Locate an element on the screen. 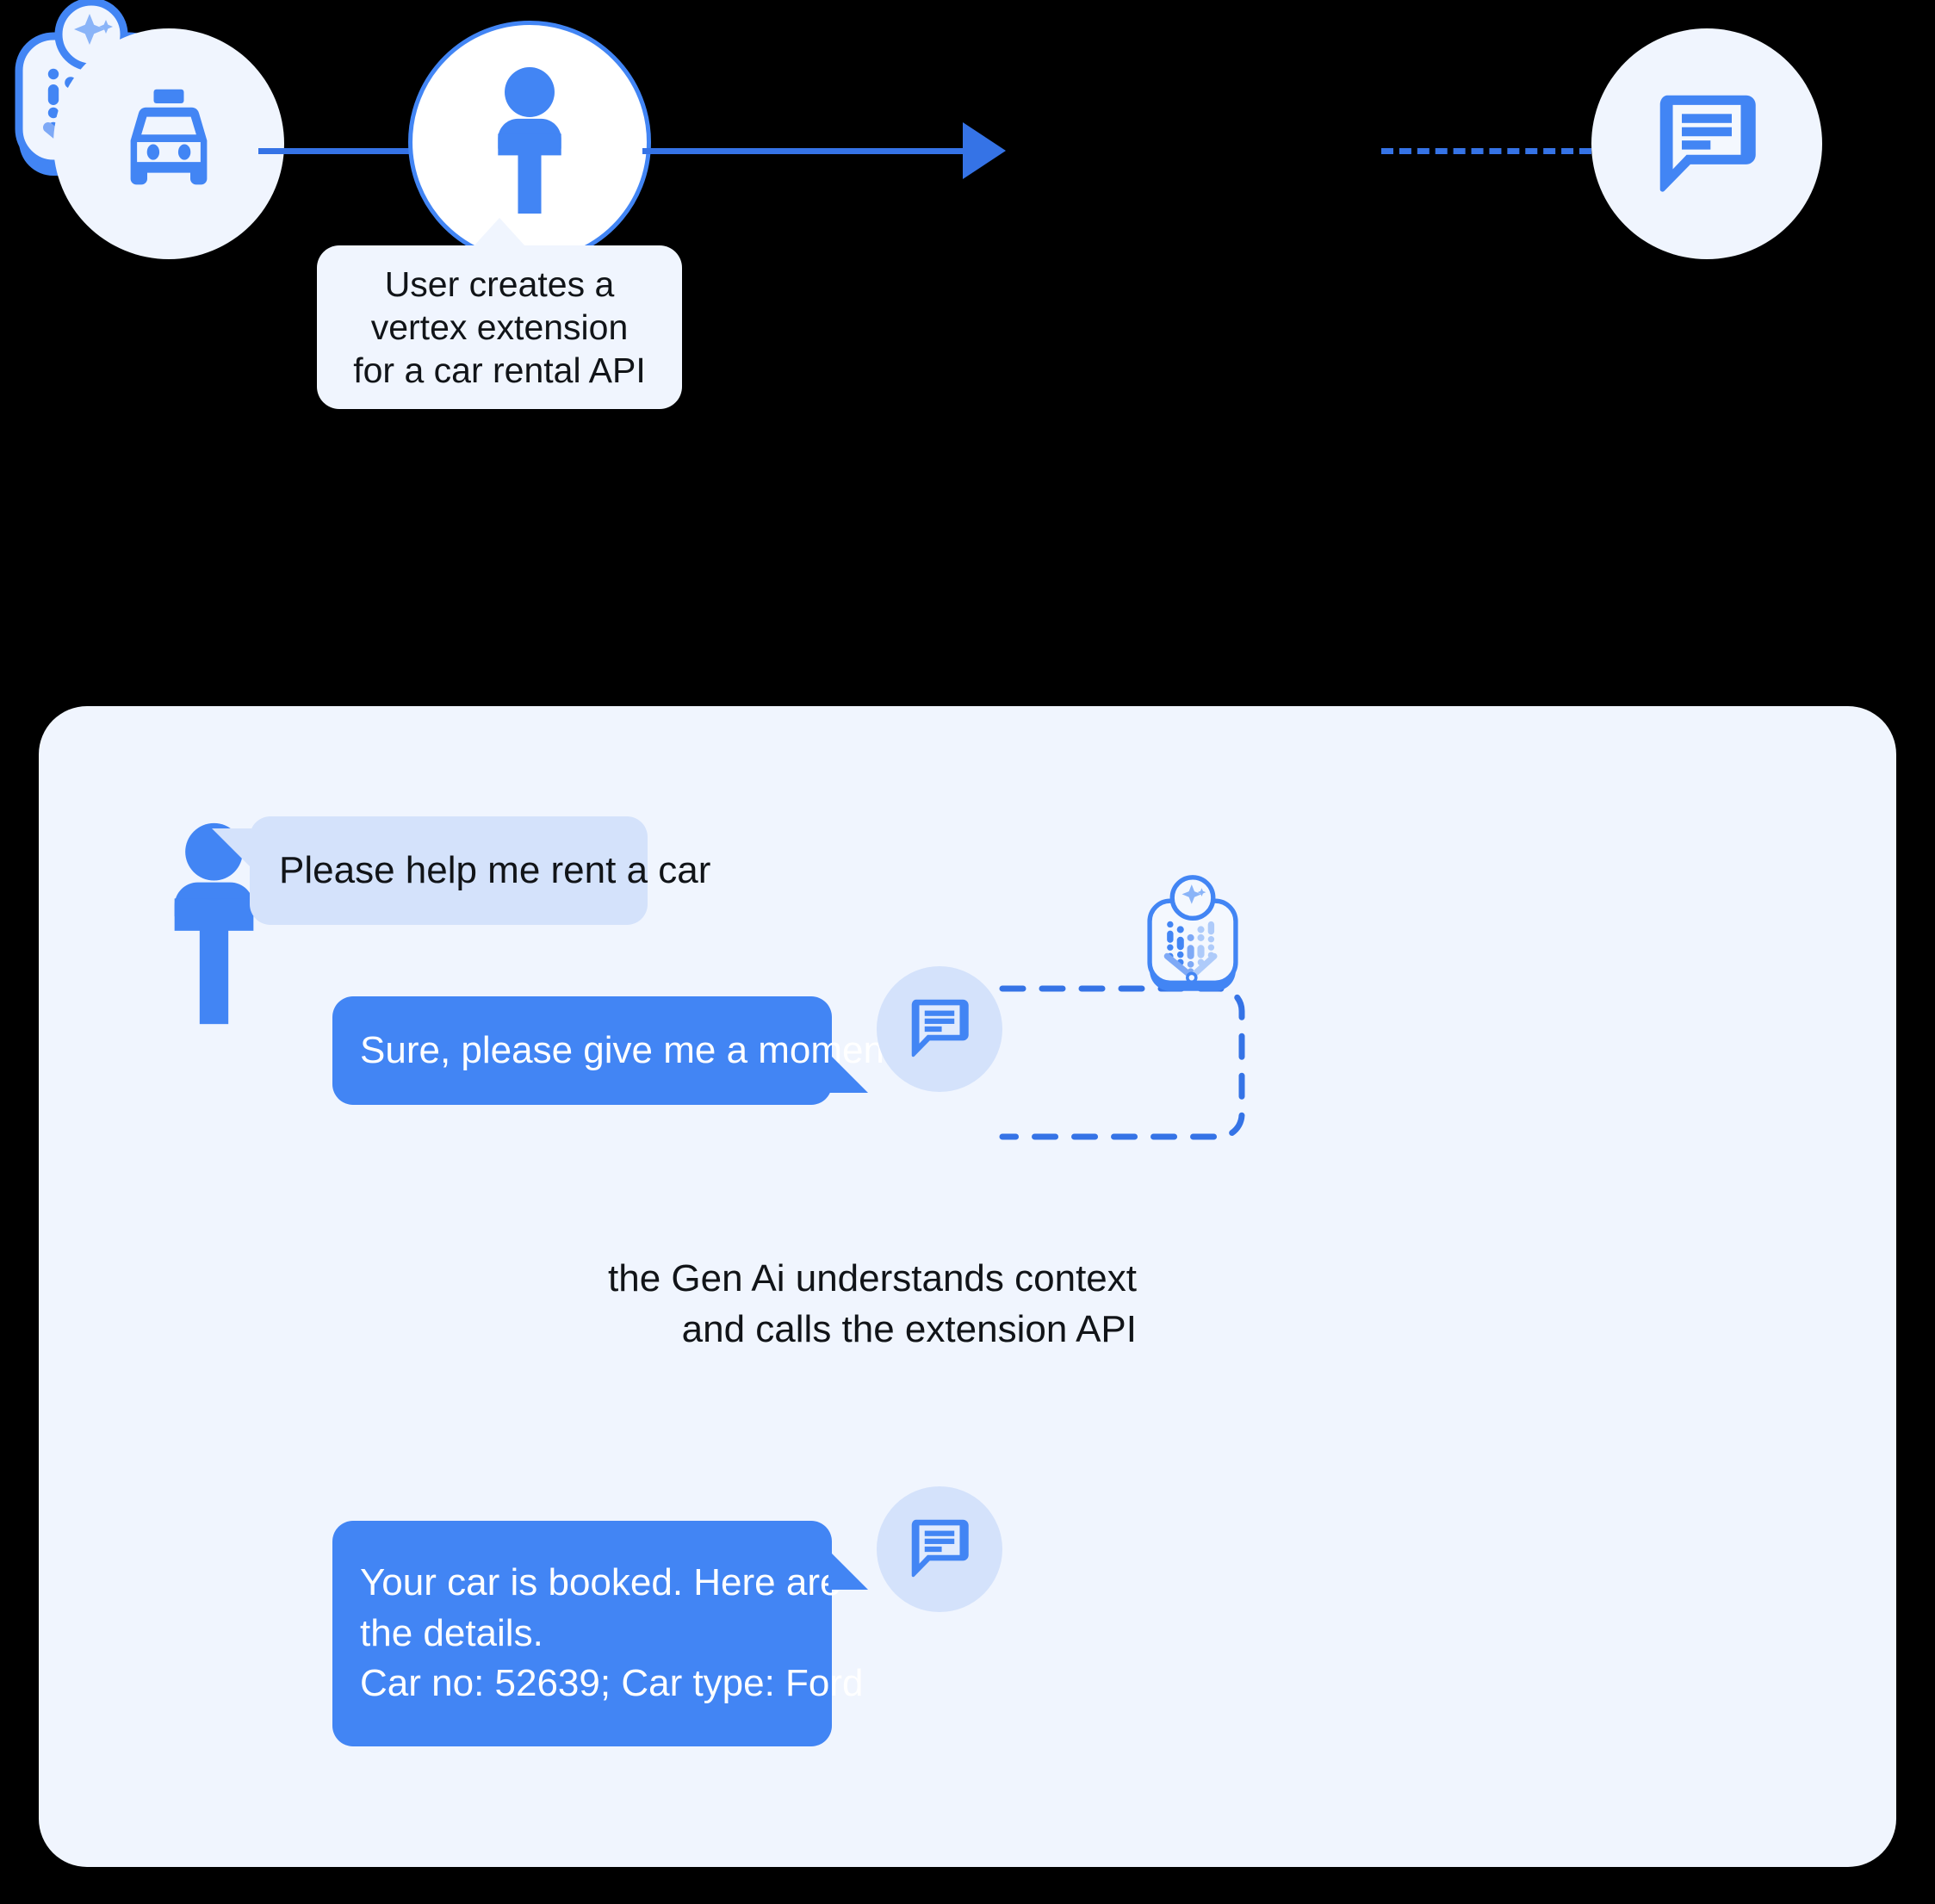 This screenshot has height=1904, width=1935. flow-node-user is located at coordinates (530, 142).